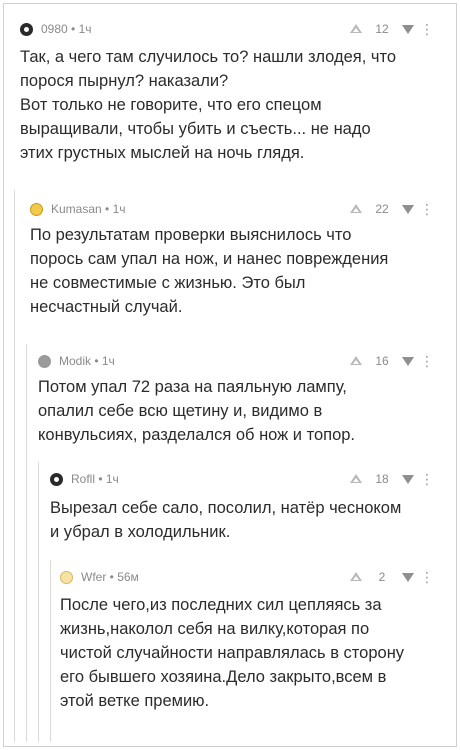 Image resolution: width=460 pixels, height=750 pixels. What do you see at coordinates (110, 577) in the screenshot?
I see `author-and-time: Wfer • 56м` at bounding box center [110, 577].